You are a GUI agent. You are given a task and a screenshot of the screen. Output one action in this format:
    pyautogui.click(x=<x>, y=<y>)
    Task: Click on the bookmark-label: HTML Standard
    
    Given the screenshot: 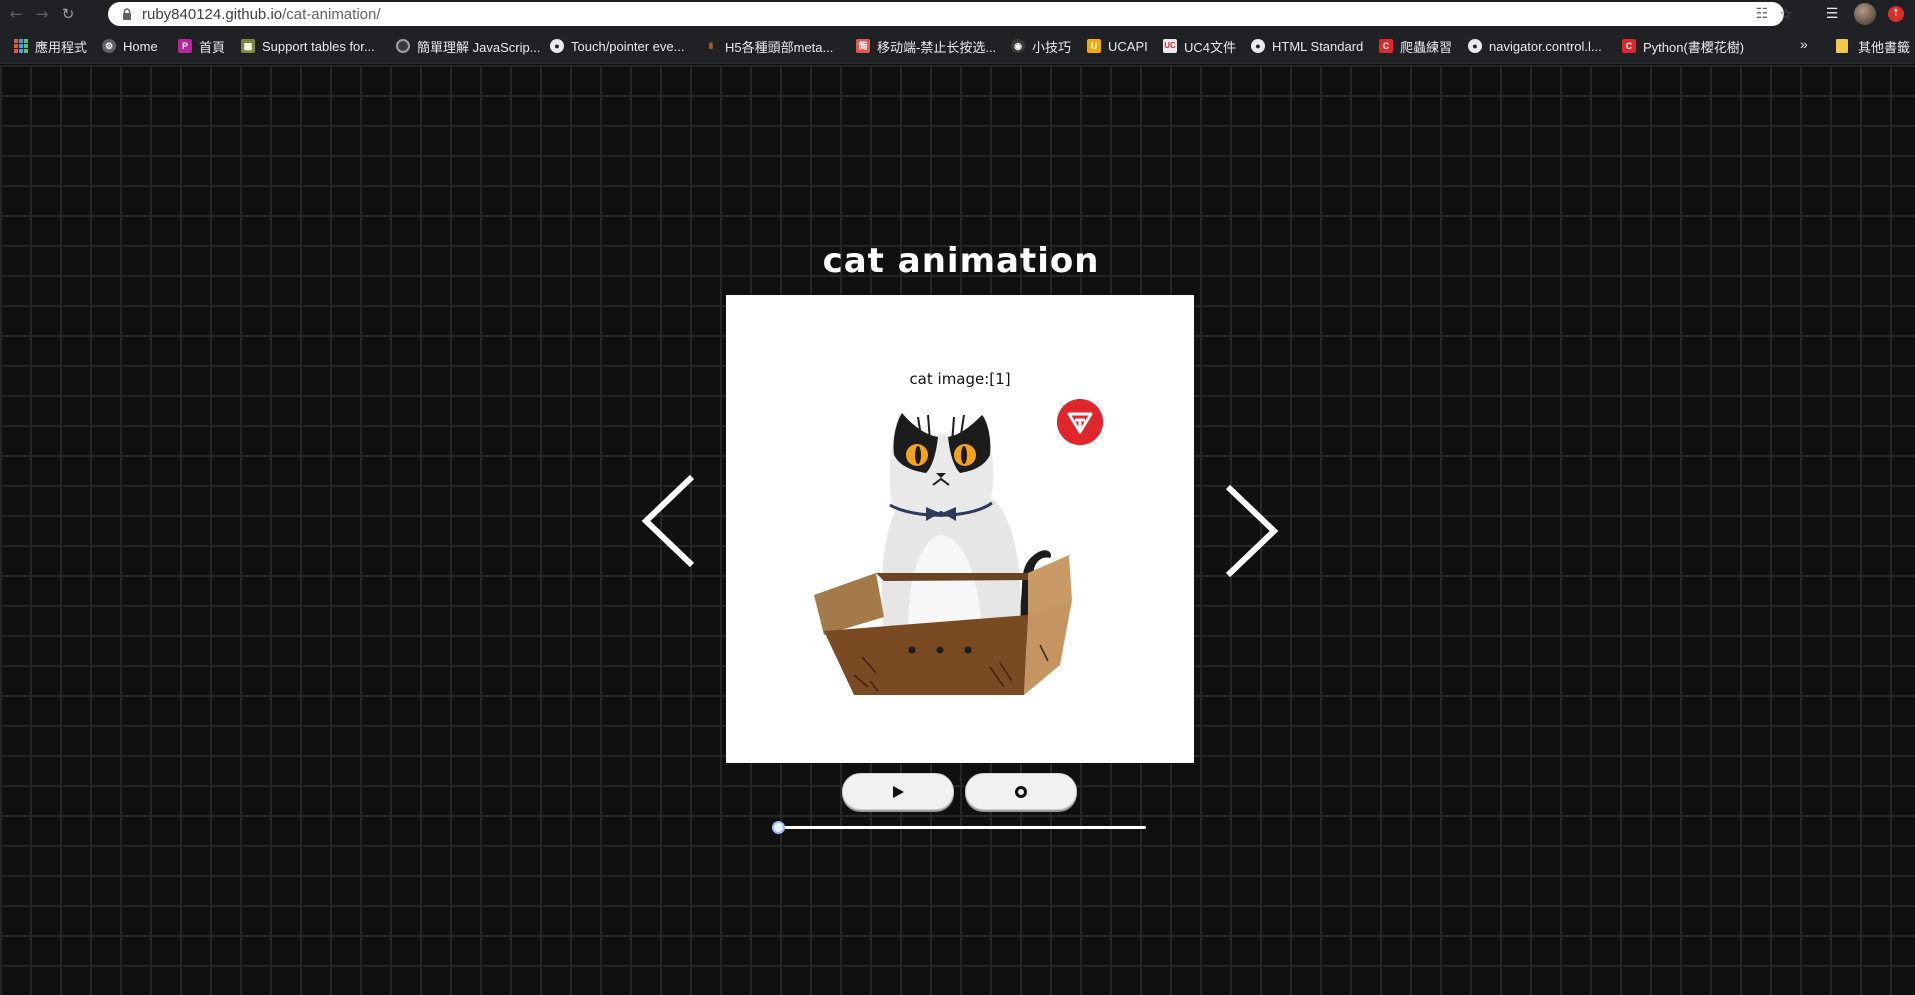 What is the action you would take?
    pyautogui.click(x=1318, y=46)
    